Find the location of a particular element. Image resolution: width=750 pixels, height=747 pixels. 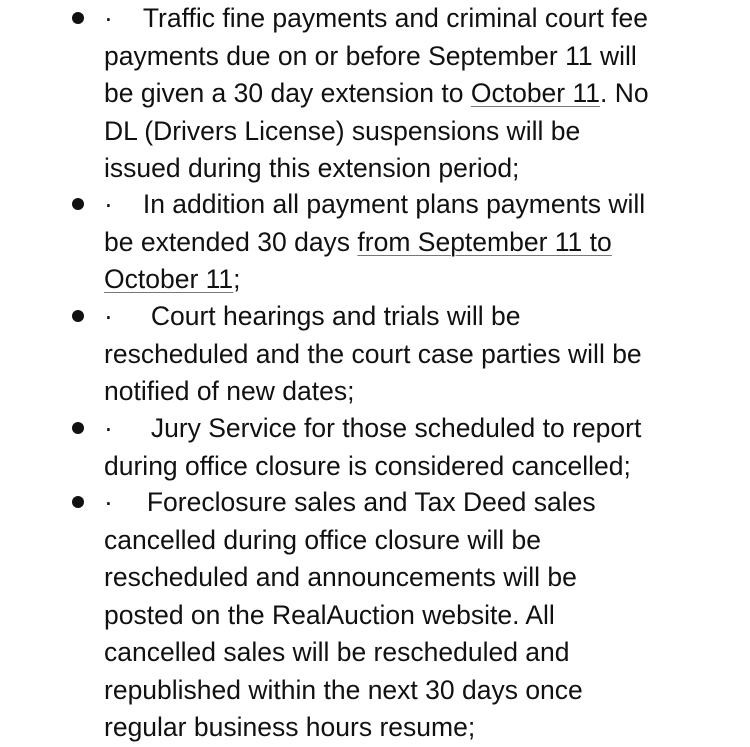

text-line: cancelled during office closure will be is located at coordinates (424, 541).